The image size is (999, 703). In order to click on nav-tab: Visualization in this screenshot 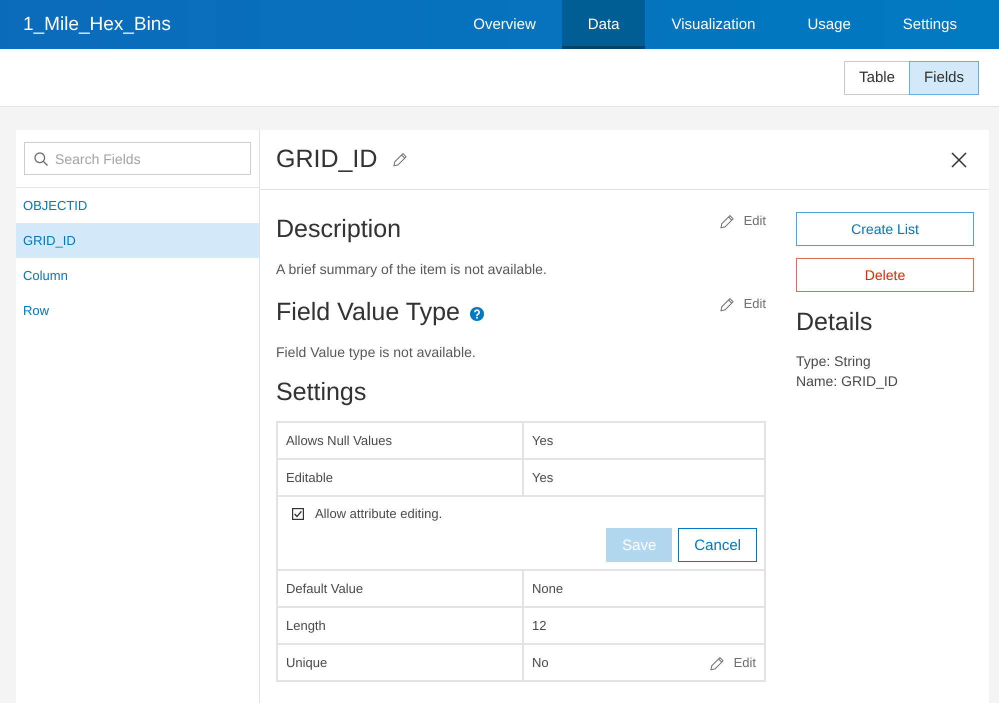, I will do `click(713, 24)`.